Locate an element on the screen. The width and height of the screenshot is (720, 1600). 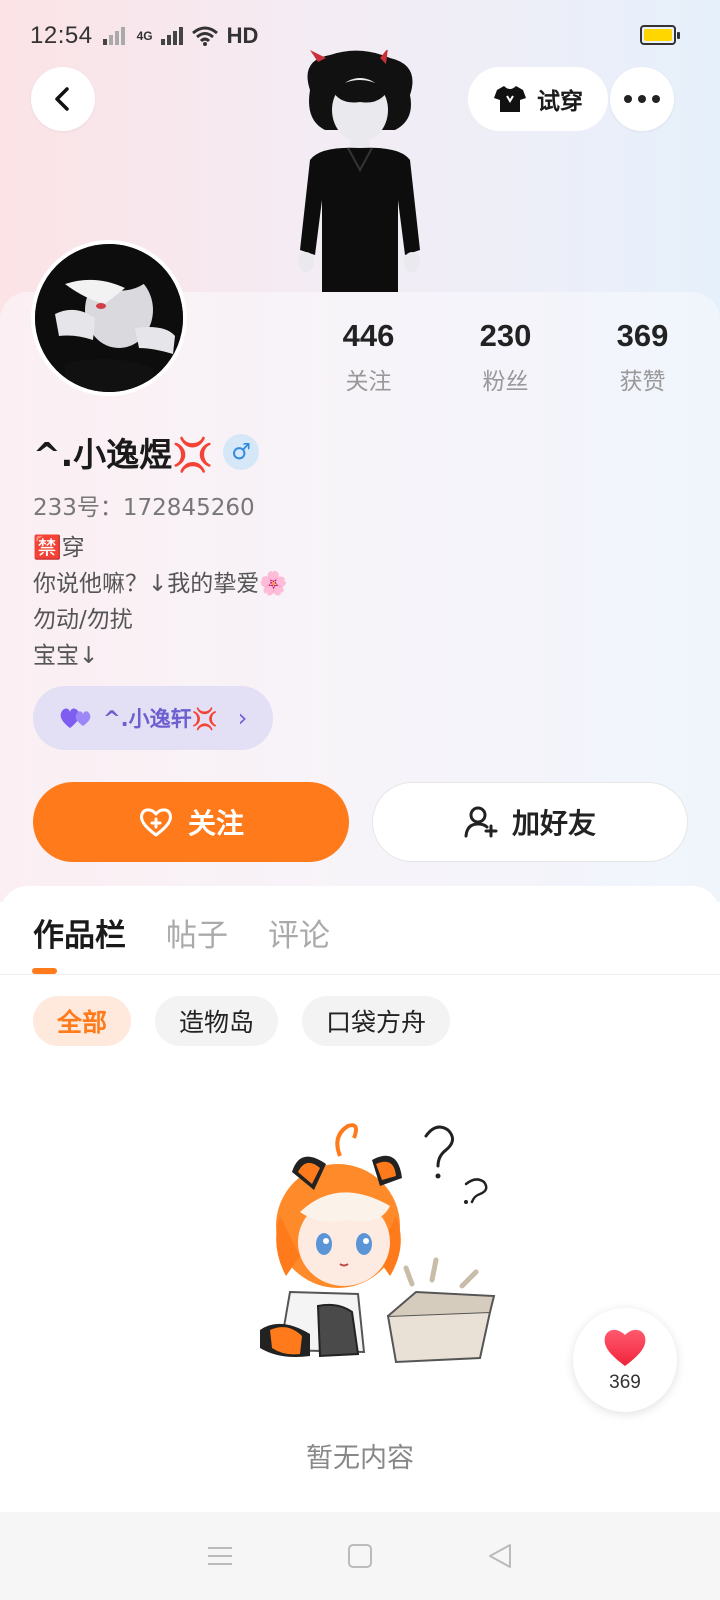
hd-label: HD is located at coordinates (242, 35).